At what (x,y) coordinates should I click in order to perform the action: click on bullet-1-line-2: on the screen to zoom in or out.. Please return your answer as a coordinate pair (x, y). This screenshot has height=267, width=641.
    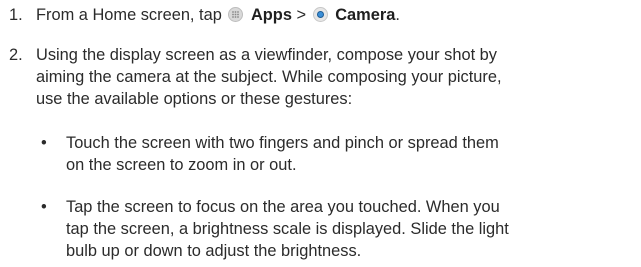
    Looking at the image, I should click on (181, 165).